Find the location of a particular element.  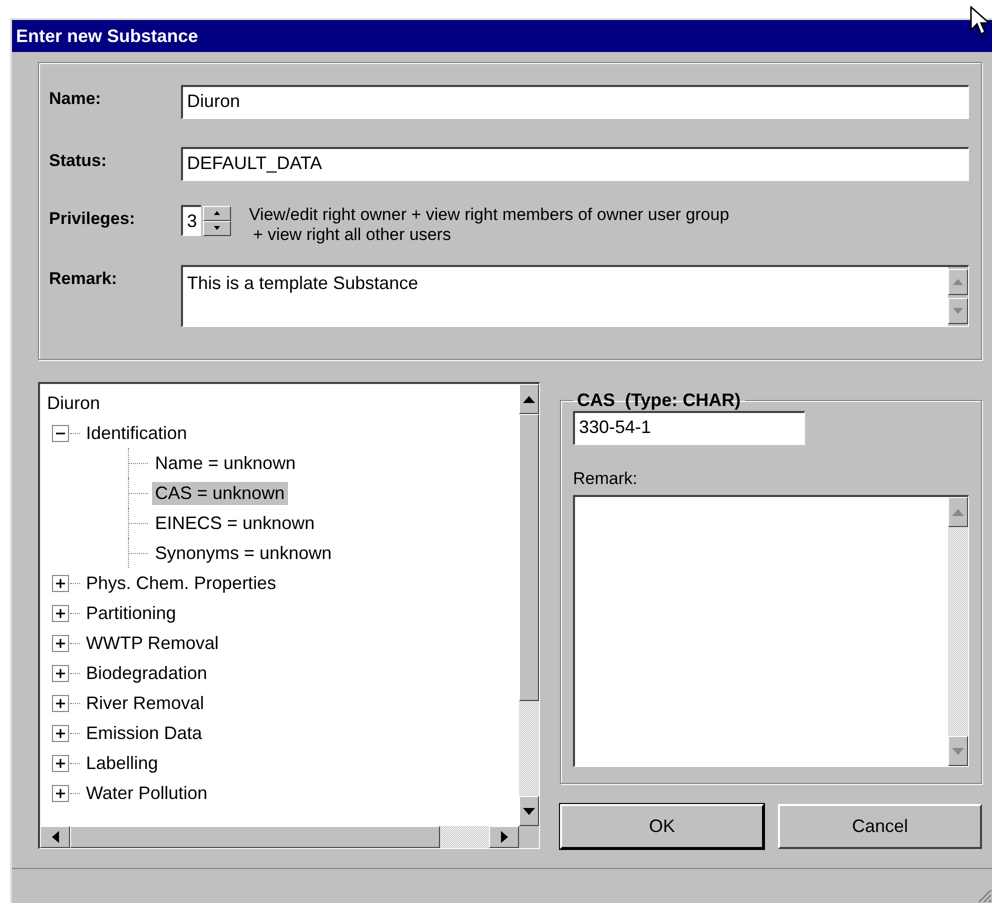

tree-item: Partitioning is located at coordinates (131, 613).